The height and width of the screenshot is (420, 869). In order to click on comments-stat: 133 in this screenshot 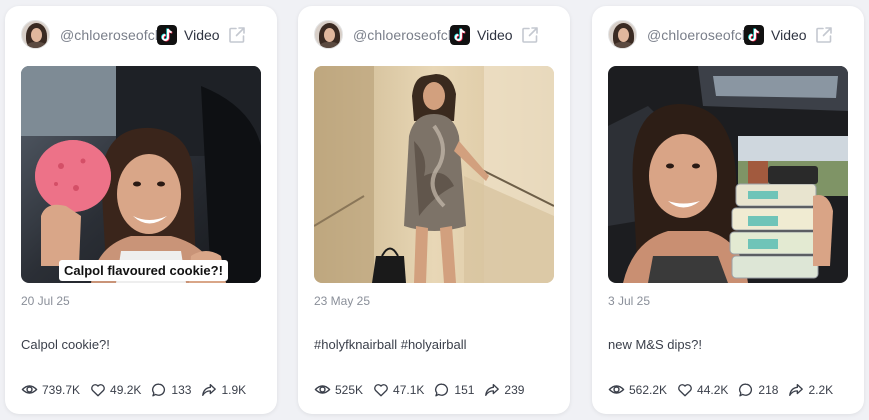, I will do `click(171, 390)`.